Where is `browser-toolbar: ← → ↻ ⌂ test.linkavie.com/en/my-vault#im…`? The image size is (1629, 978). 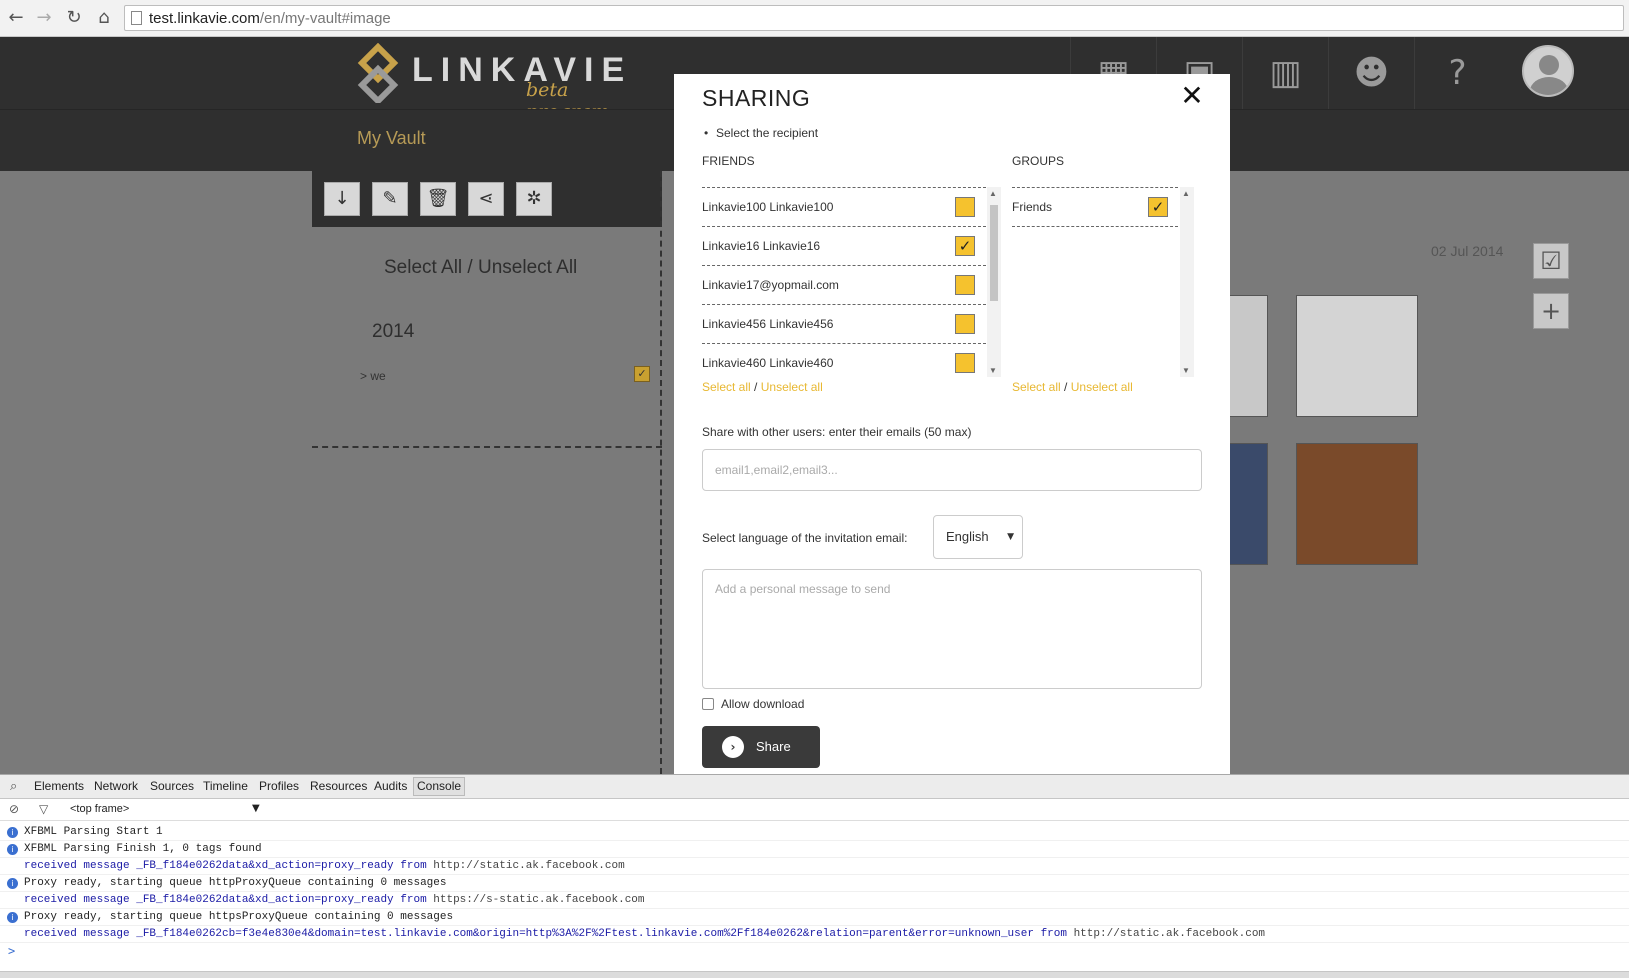
browser-toolbar: ← → ↻ ⌂ test.linkavie.com/en/my-vault#im… is located at coordinates (814, 18).